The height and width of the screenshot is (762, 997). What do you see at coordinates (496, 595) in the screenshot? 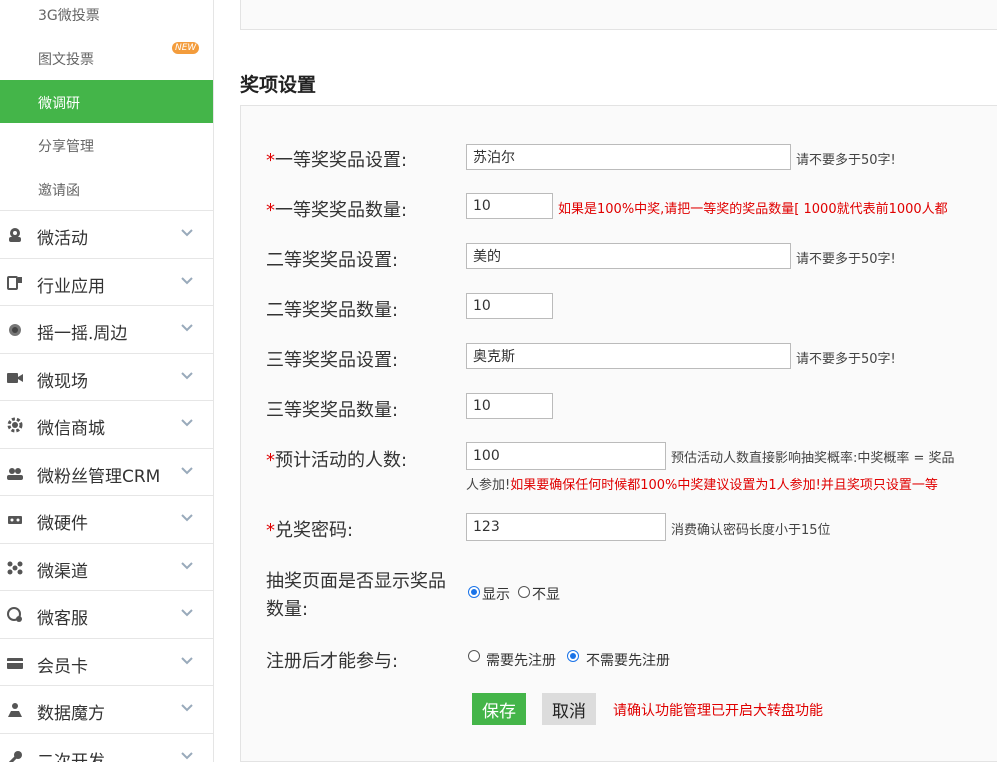
I see `radio-label: 显示` at bounding box center [496, 595].